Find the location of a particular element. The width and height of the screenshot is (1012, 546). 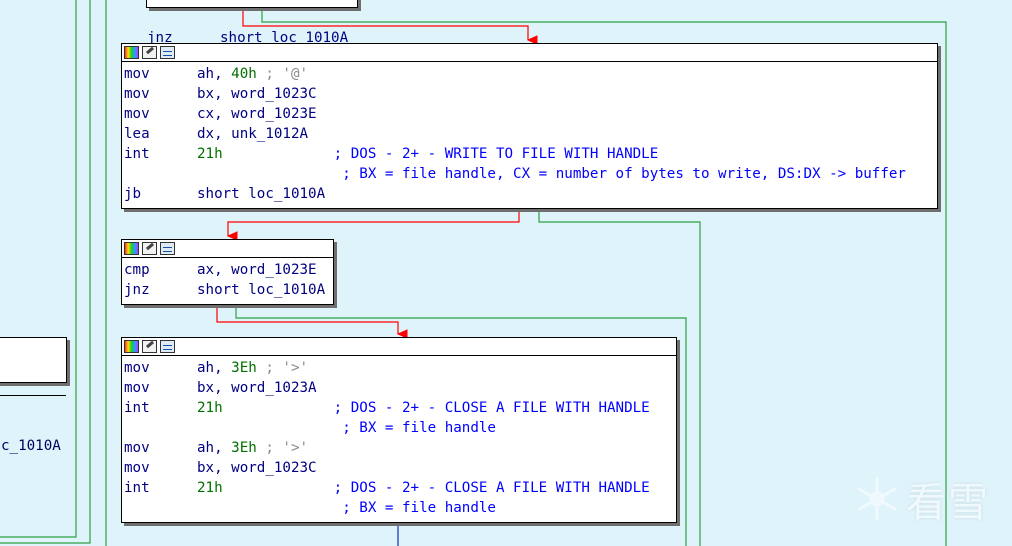

asm-operand: ax, word_1023E is located at coordinates (257, 270).